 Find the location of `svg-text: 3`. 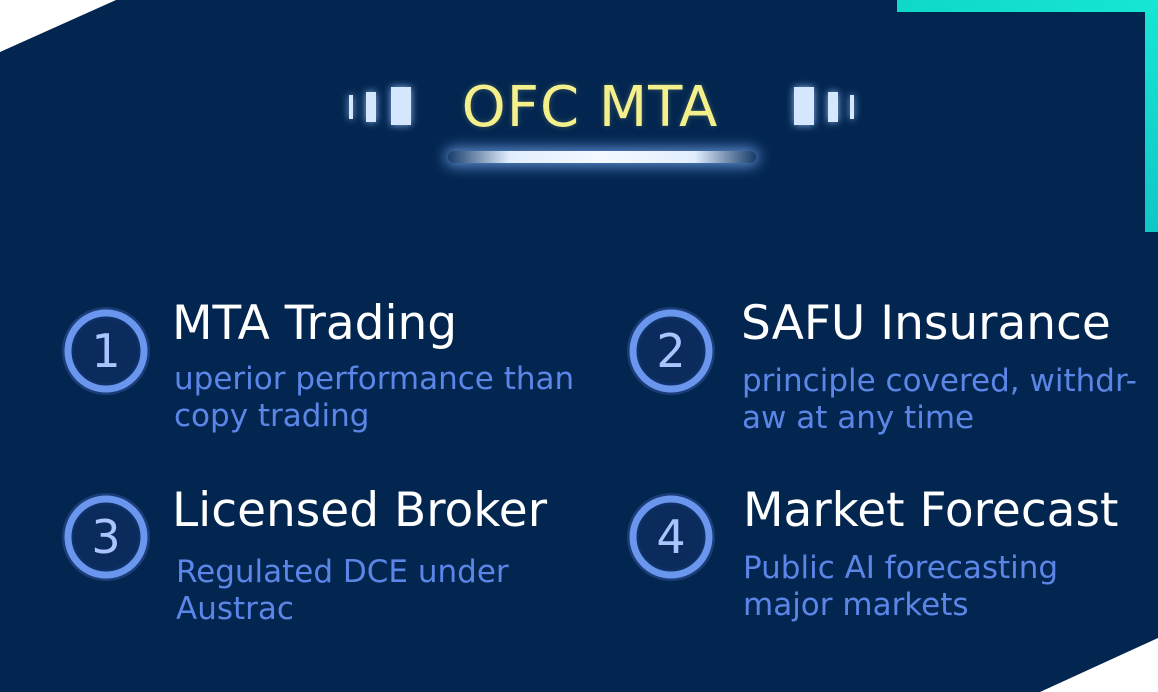

svg-text: 3 is located at coordinates (105, 537).